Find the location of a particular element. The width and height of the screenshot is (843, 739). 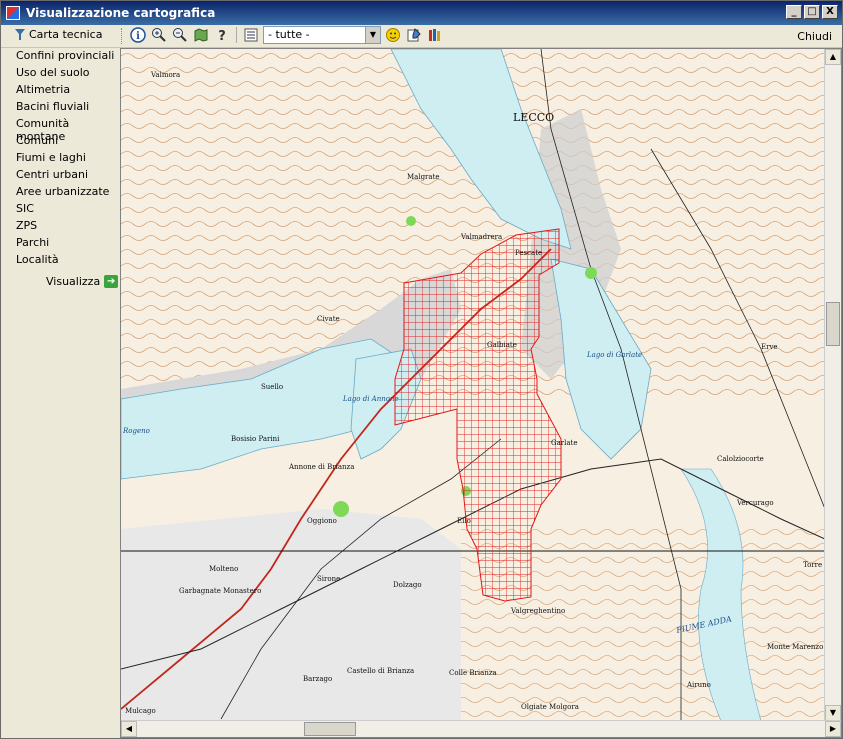

zoom-out-icon is located at coordinates (180, 35).